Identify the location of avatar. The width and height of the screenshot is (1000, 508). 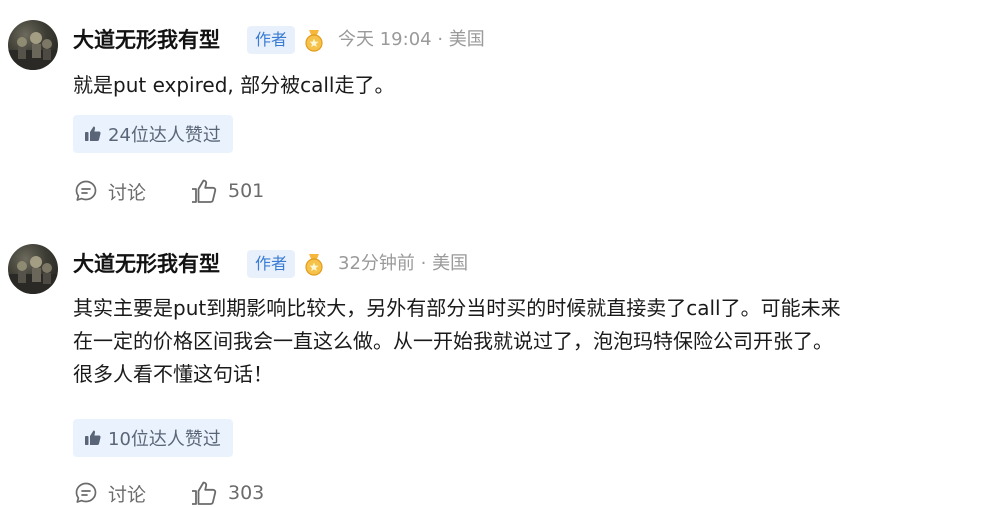
(33, 269).